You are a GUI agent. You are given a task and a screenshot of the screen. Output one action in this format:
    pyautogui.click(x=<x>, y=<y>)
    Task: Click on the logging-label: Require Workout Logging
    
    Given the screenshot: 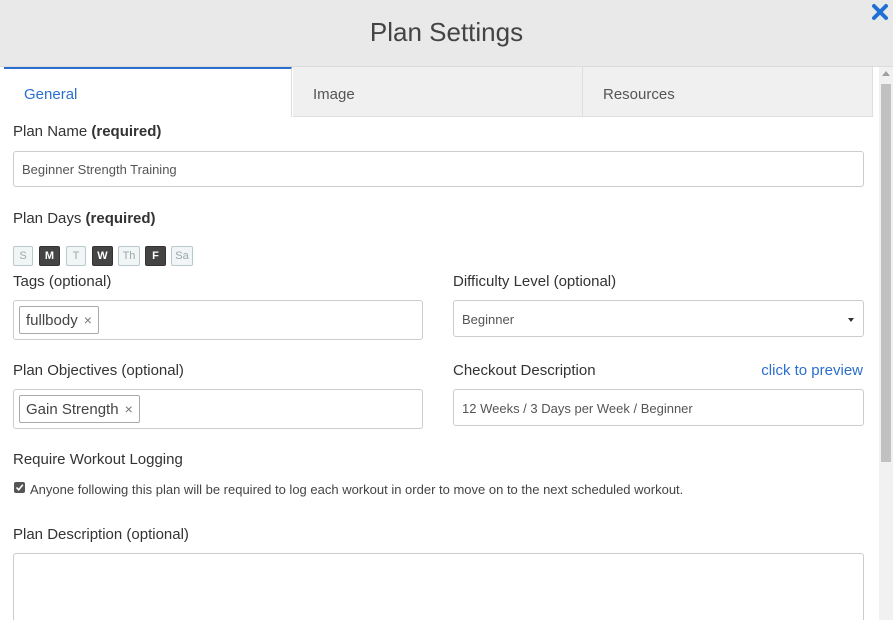 What is the action you would take?
    pyautogui.click(x=98, y=459)
    